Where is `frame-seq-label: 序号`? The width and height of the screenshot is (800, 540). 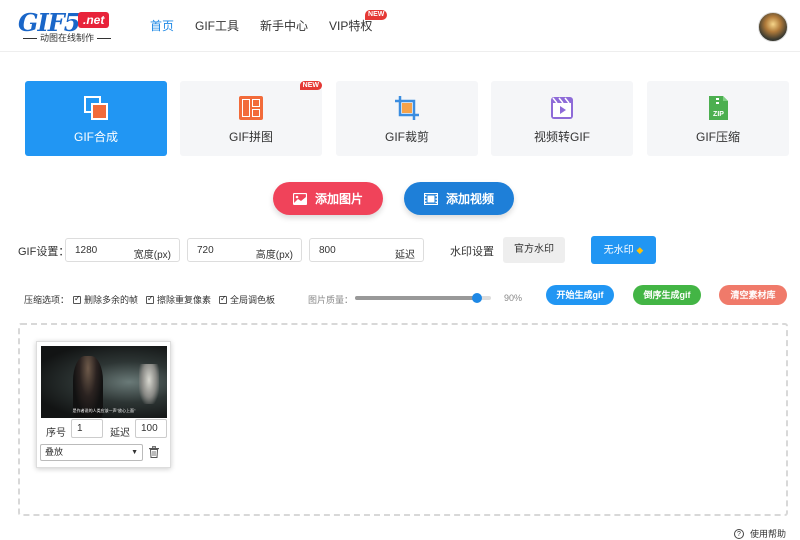 frame-seq-label: 序号 is located at coordinates (56, 433).